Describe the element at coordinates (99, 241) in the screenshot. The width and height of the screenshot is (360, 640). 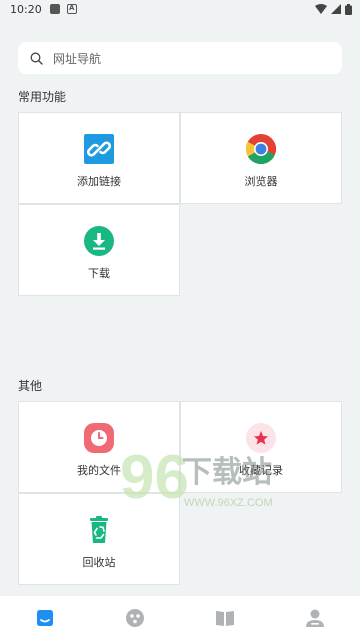
I see `download-icon` at that location.